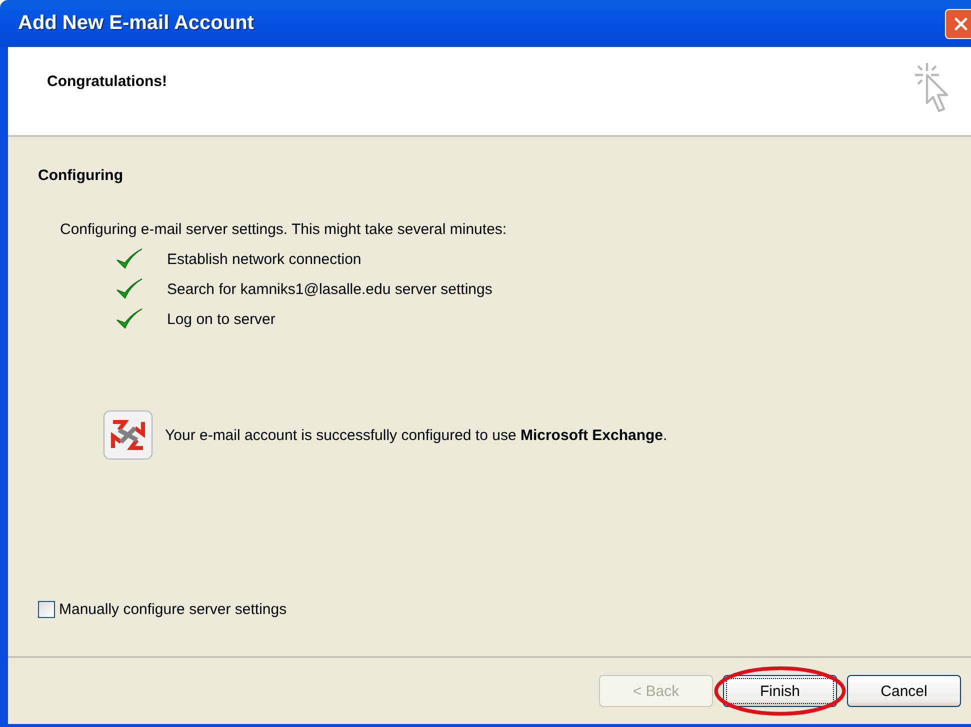 Image resolution: width=971 pixels, height=727 pixels. I want to click on intro-text: Configuring e-mail server settings. This might take several minutes:, so click(284, 229).